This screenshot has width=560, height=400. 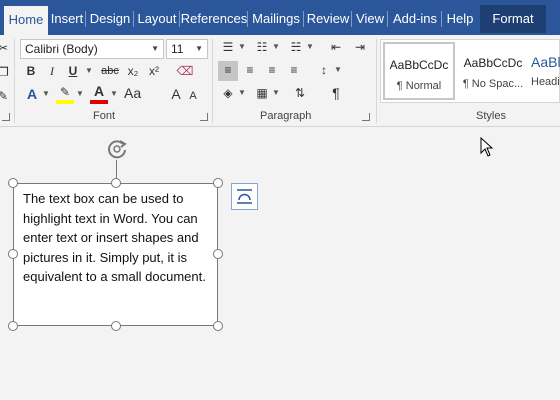 I want to click on sort-icon: ⇅, so click(x=300, y=94).